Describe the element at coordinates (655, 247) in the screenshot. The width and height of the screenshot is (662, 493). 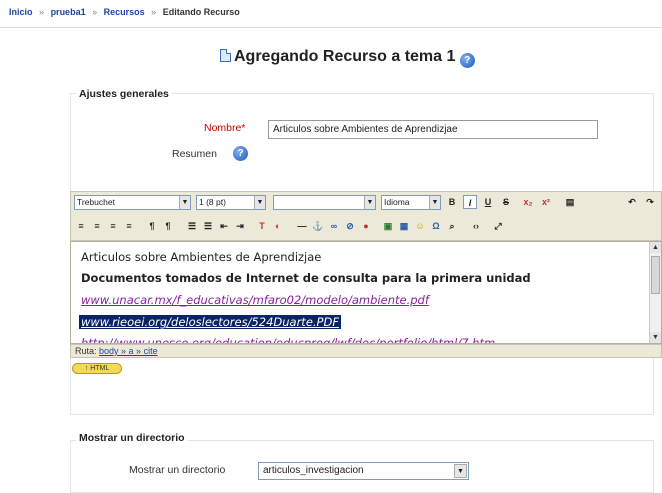
I see `scroll-up-icon: ▲` at that location.